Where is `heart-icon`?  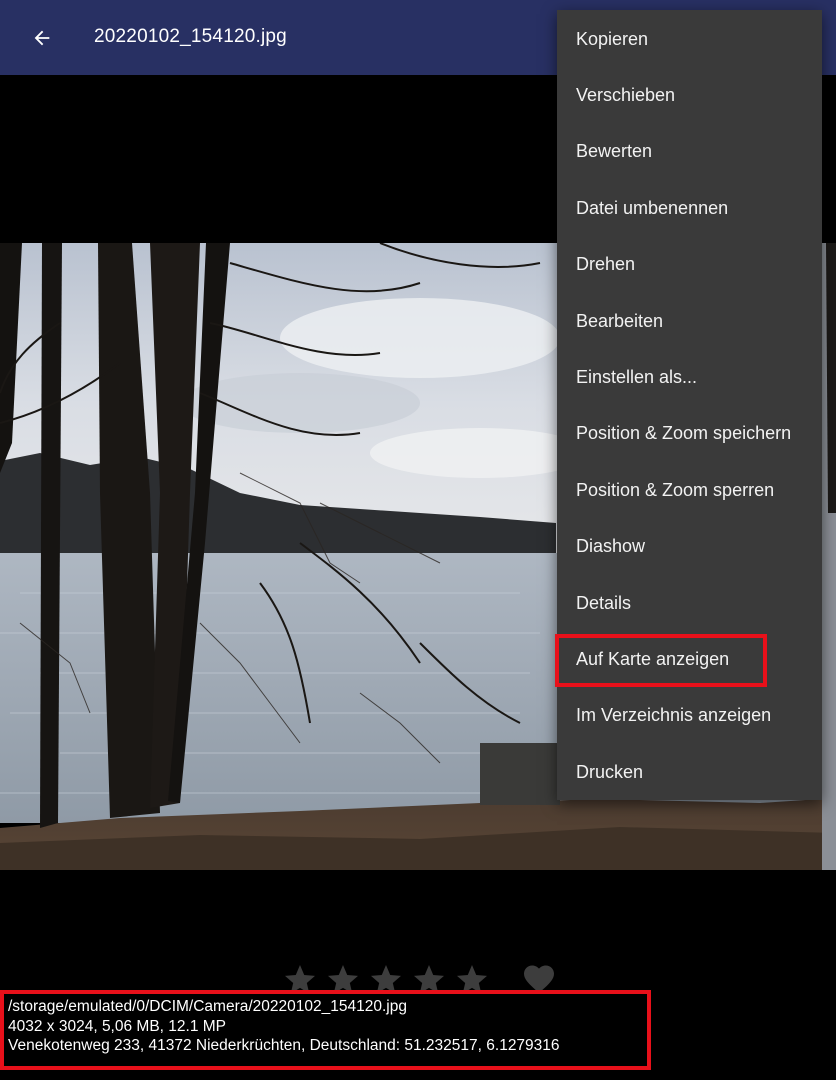 heart-icon is located at coordinates (539, 979).